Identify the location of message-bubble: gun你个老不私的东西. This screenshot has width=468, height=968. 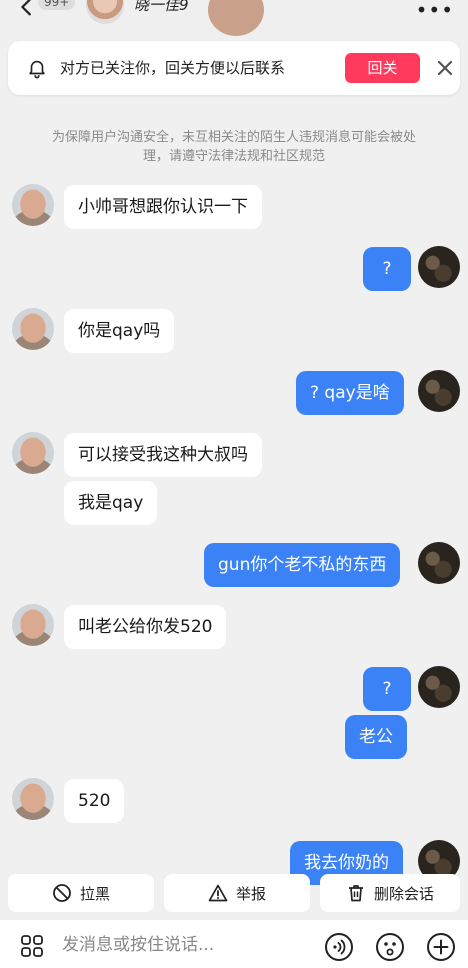
(302, 565).